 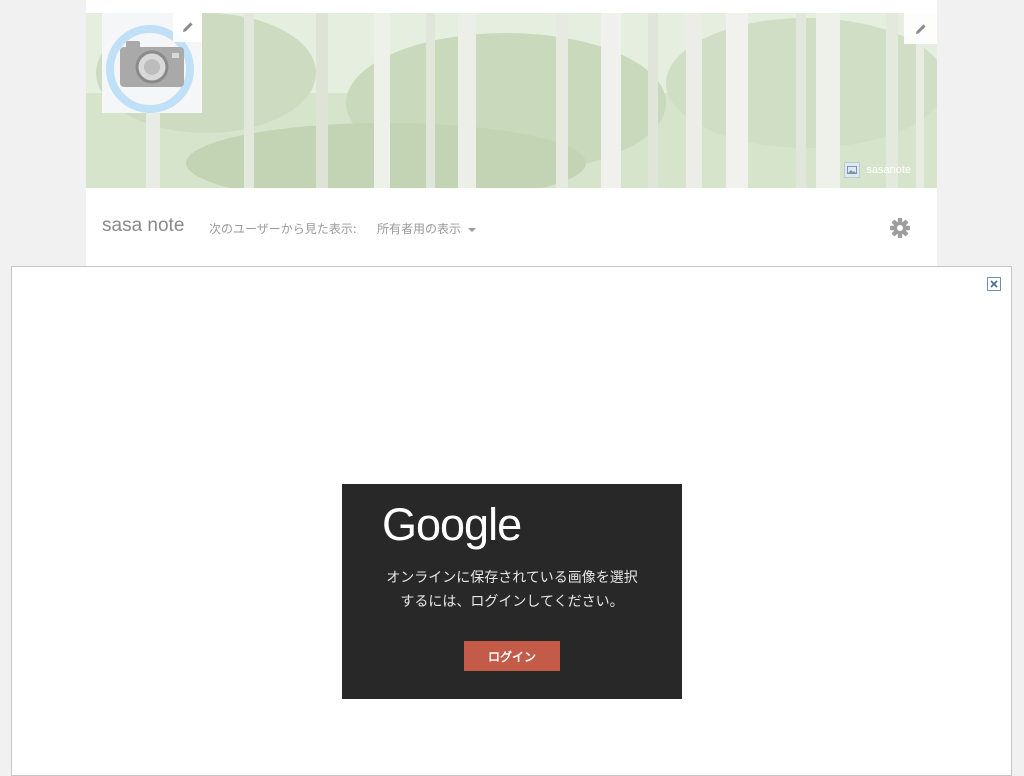 What do you see at coordinates (512, 602) in the screenshot?
I see `signin-message-line2: するには、ログインしてください。` at bounding box center [512, 602].